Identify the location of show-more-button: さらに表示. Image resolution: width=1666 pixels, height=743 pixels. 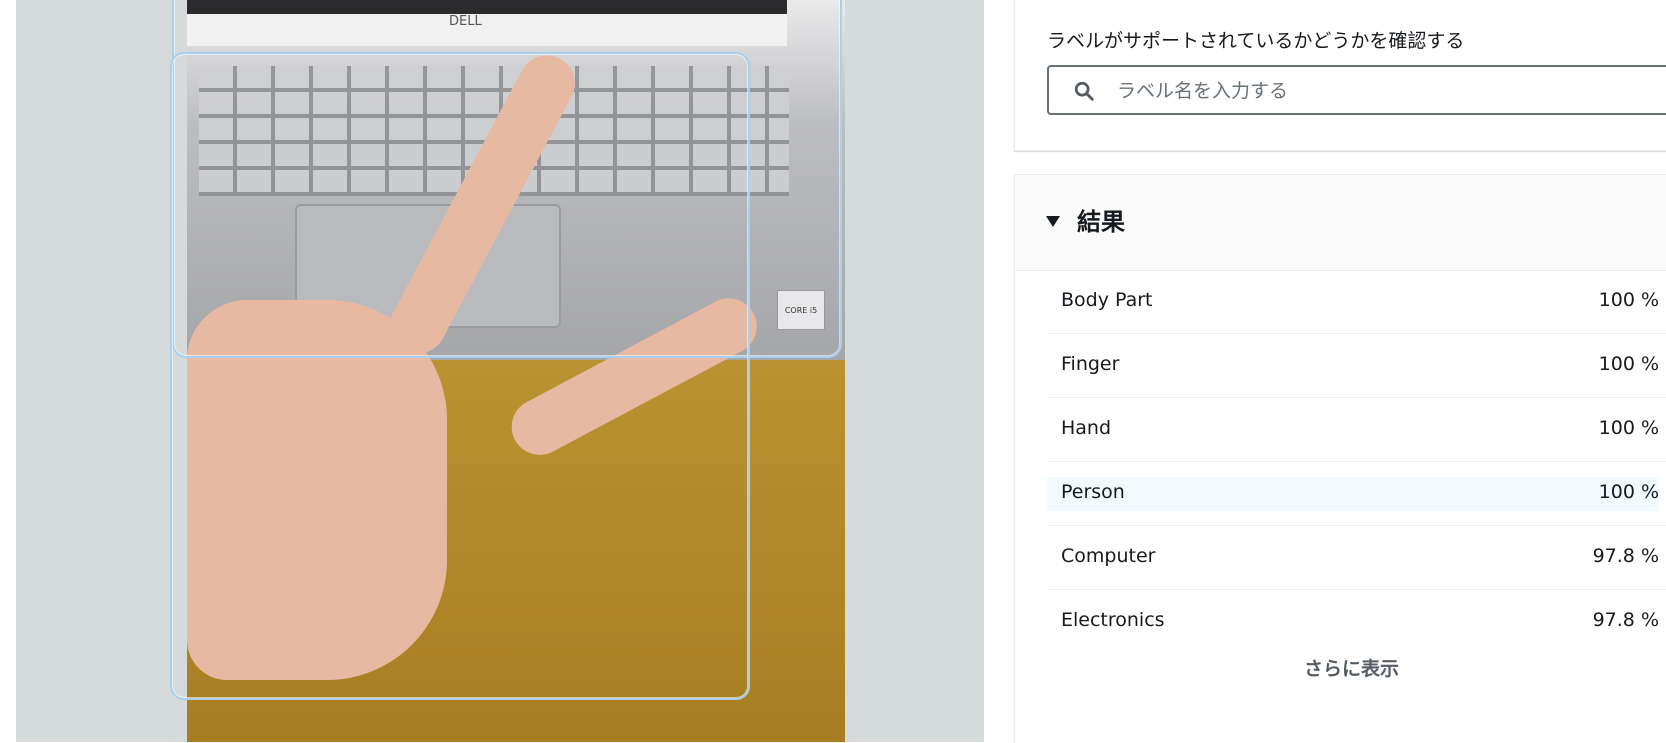
(1351, 667).